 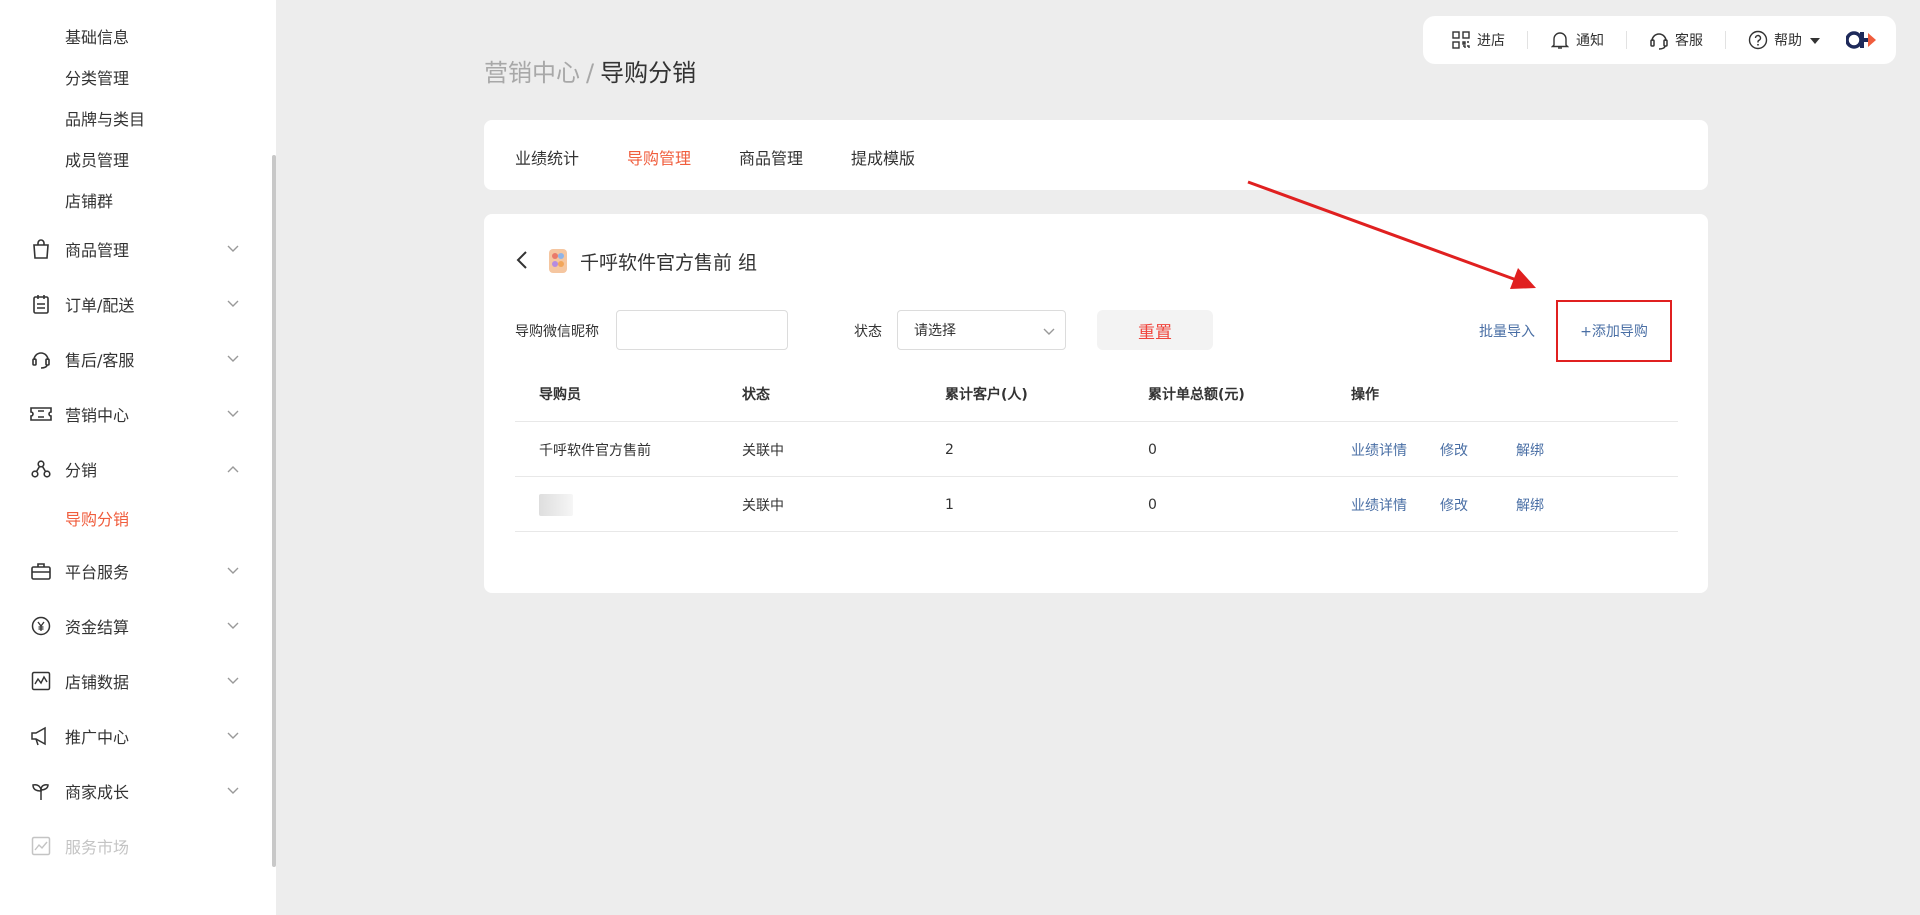 I want to click on sidebar-item-aftersales: 售后/客服, so click(x=135, y=359).